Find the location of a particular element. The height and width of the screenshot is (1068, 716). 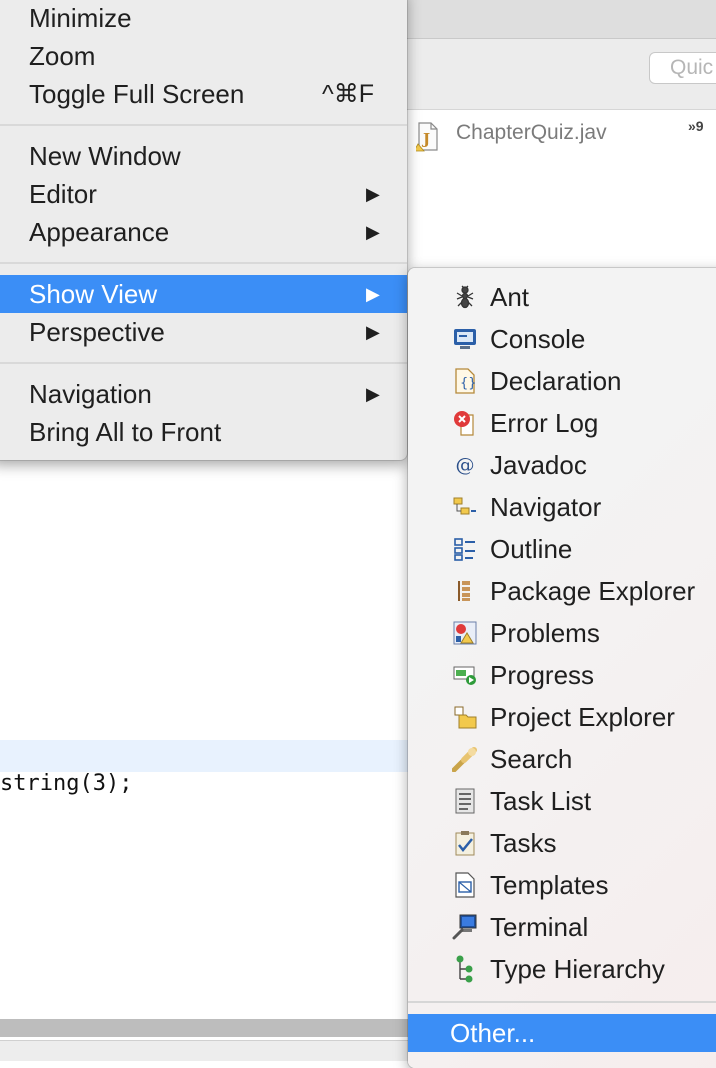

view-item-label: Templates is located at coordinates (549, 885).